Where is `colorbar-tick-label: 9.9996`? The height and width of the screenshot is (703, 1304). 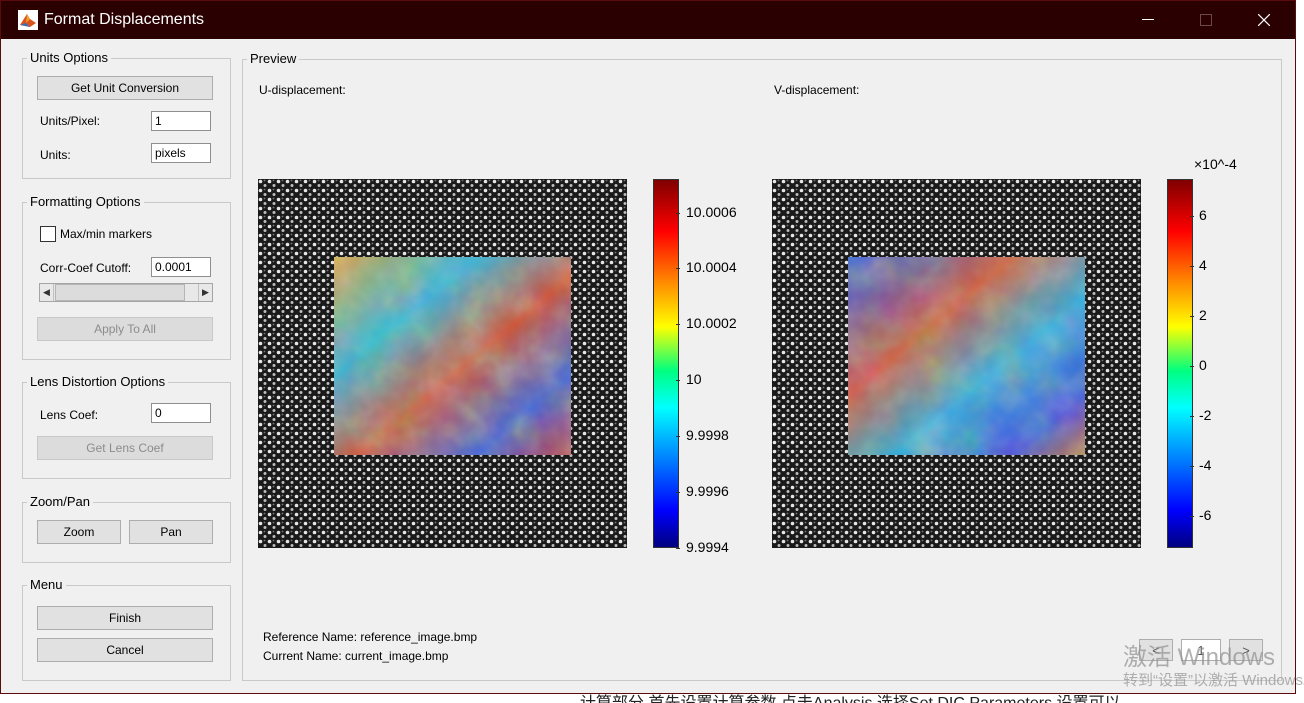 colorbar-tick-label: 9.9996 is located at coordinates (707, 491).